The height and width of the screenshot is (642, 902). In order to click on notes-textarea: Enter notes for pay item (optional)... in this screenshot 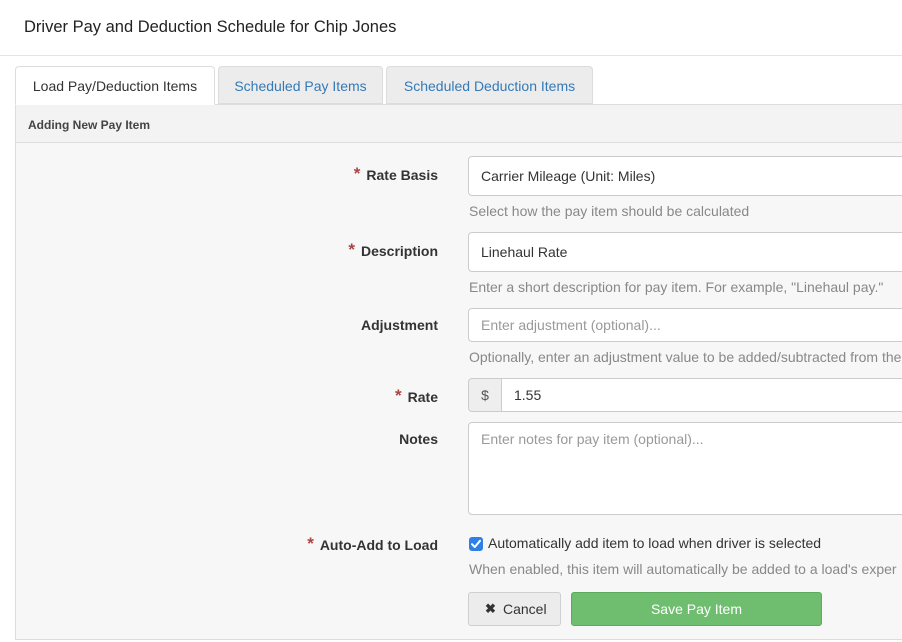, I will do `click(685, 468)`.